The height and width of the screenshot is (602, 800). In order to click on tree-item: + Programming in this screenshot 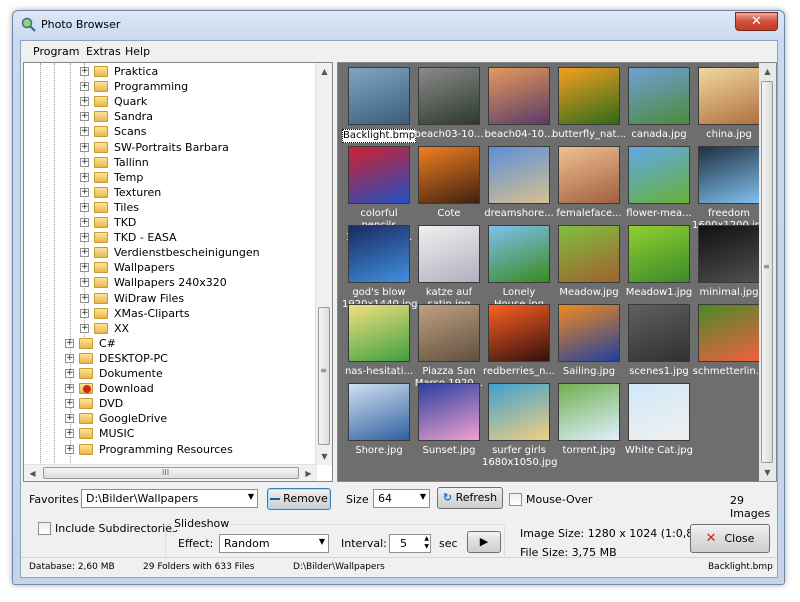, I will do `click(174, 86)`.